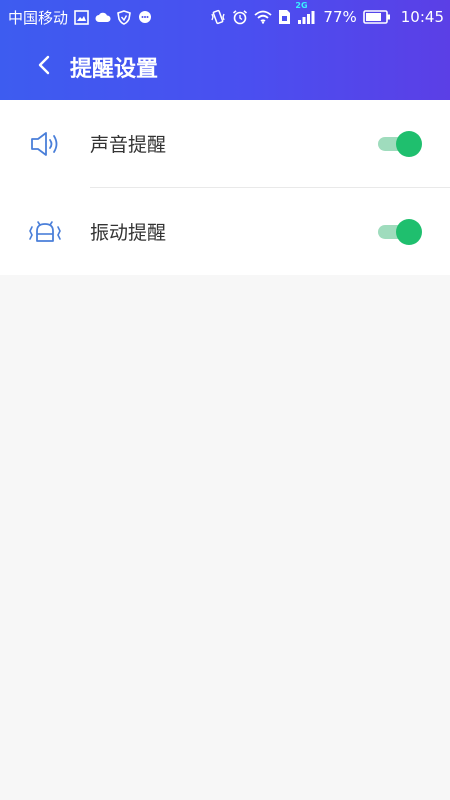 This screenshot has width=450, height=800. What do you see at coordinates (225, 143) in the screenshot?
I see `setting-row-sound: 声音提醒` at bounding box center [225, 143].